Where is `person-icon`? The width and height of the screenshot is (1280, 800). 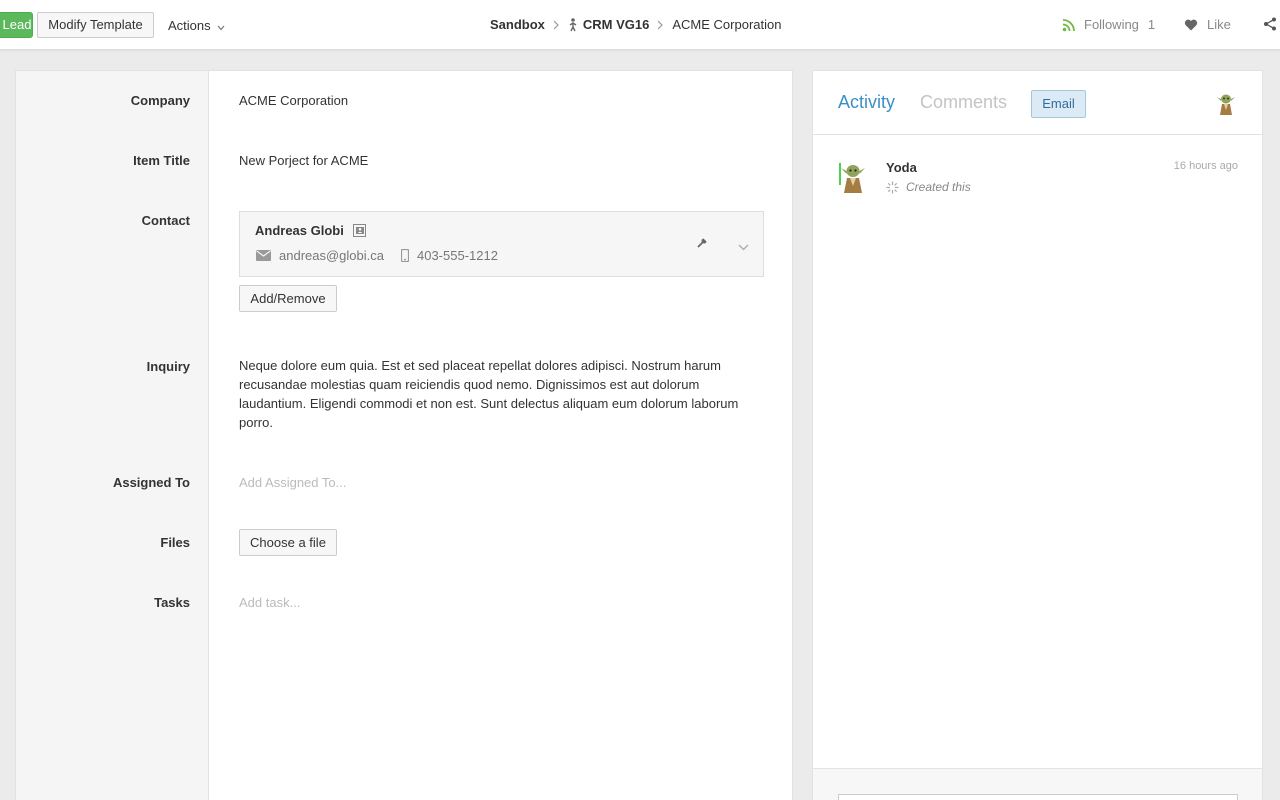
person-icon is located at coordinates (573, 25).